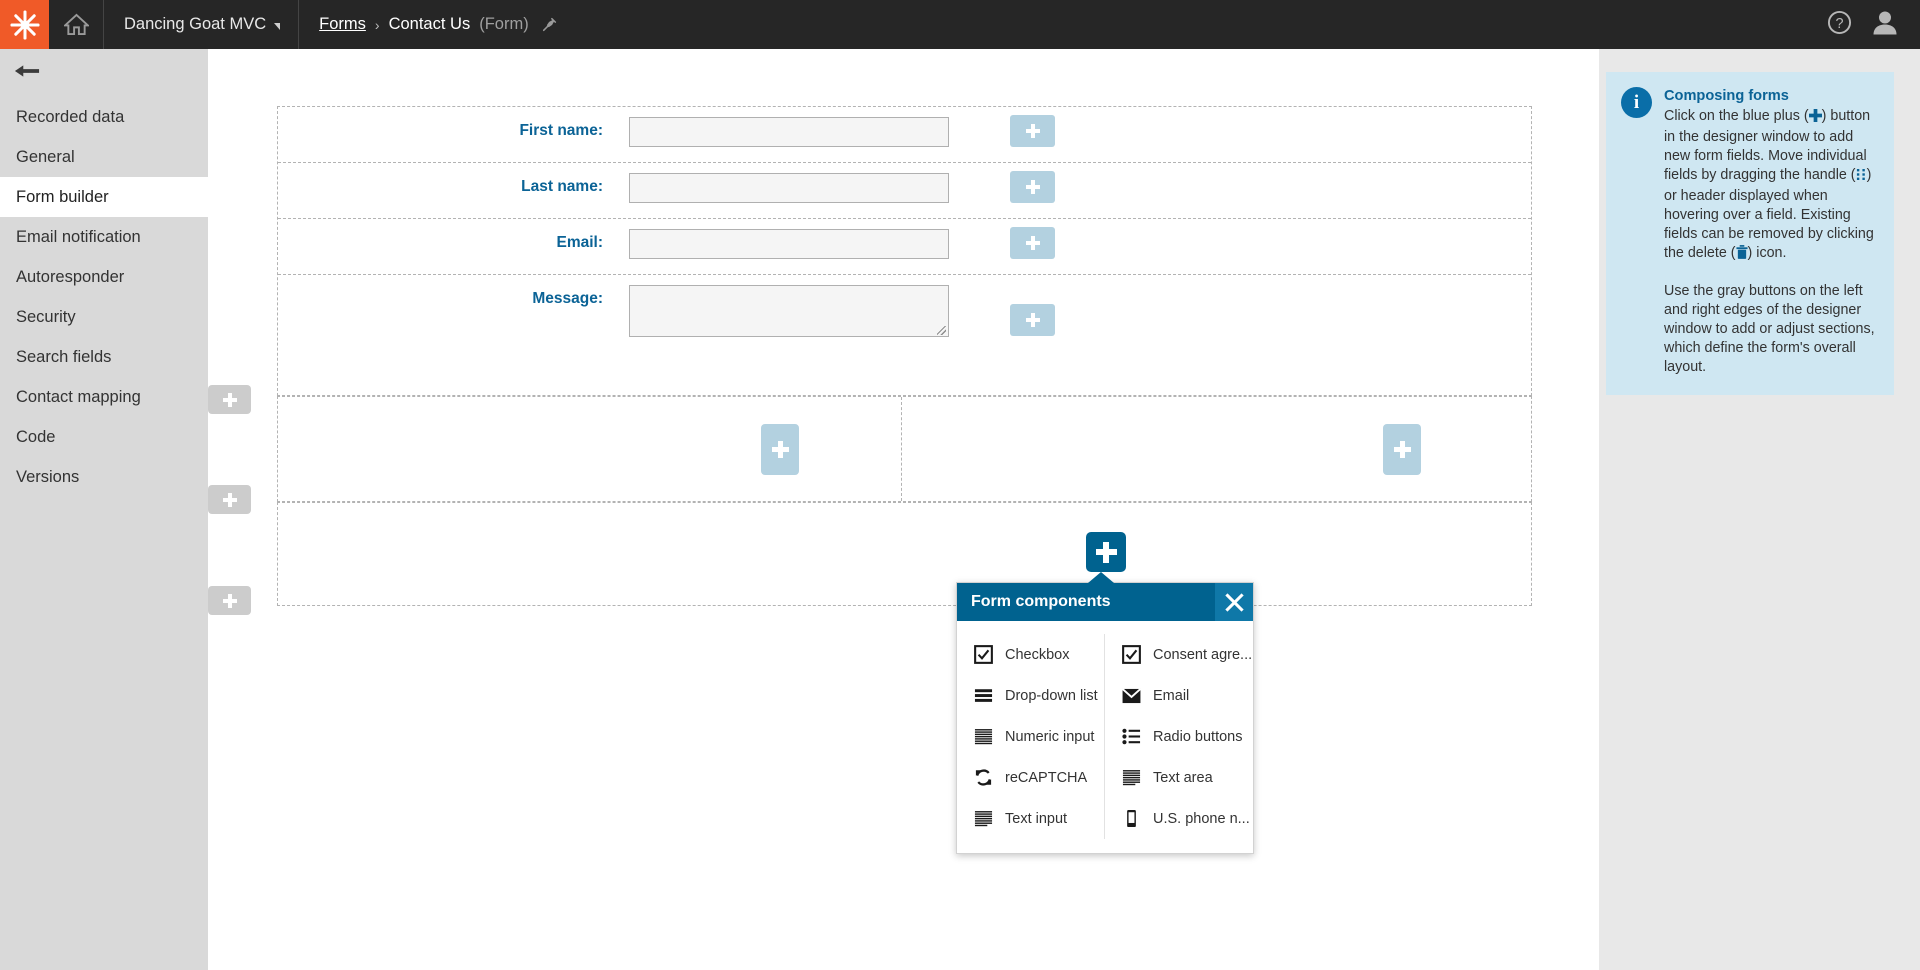 Image resolution: width=1920 pixels, height=970 pixels. I want to click on sidebar-item-label: Recorded data, so click(70, 116).